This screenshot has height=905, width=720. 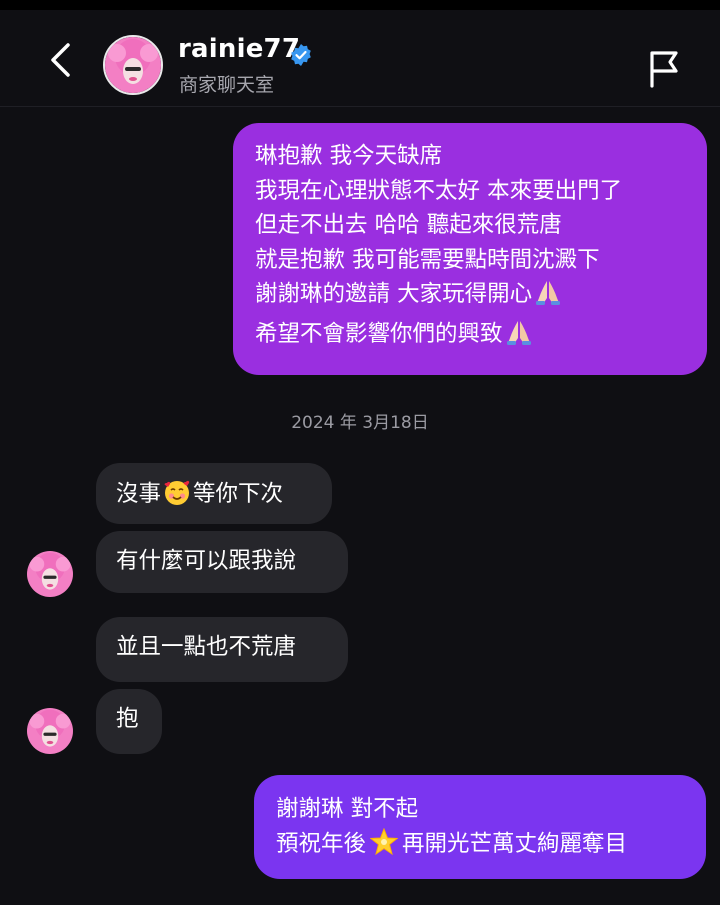 I want to click on smiling-face-with-hearts-icon, so click(x=177, y=496).